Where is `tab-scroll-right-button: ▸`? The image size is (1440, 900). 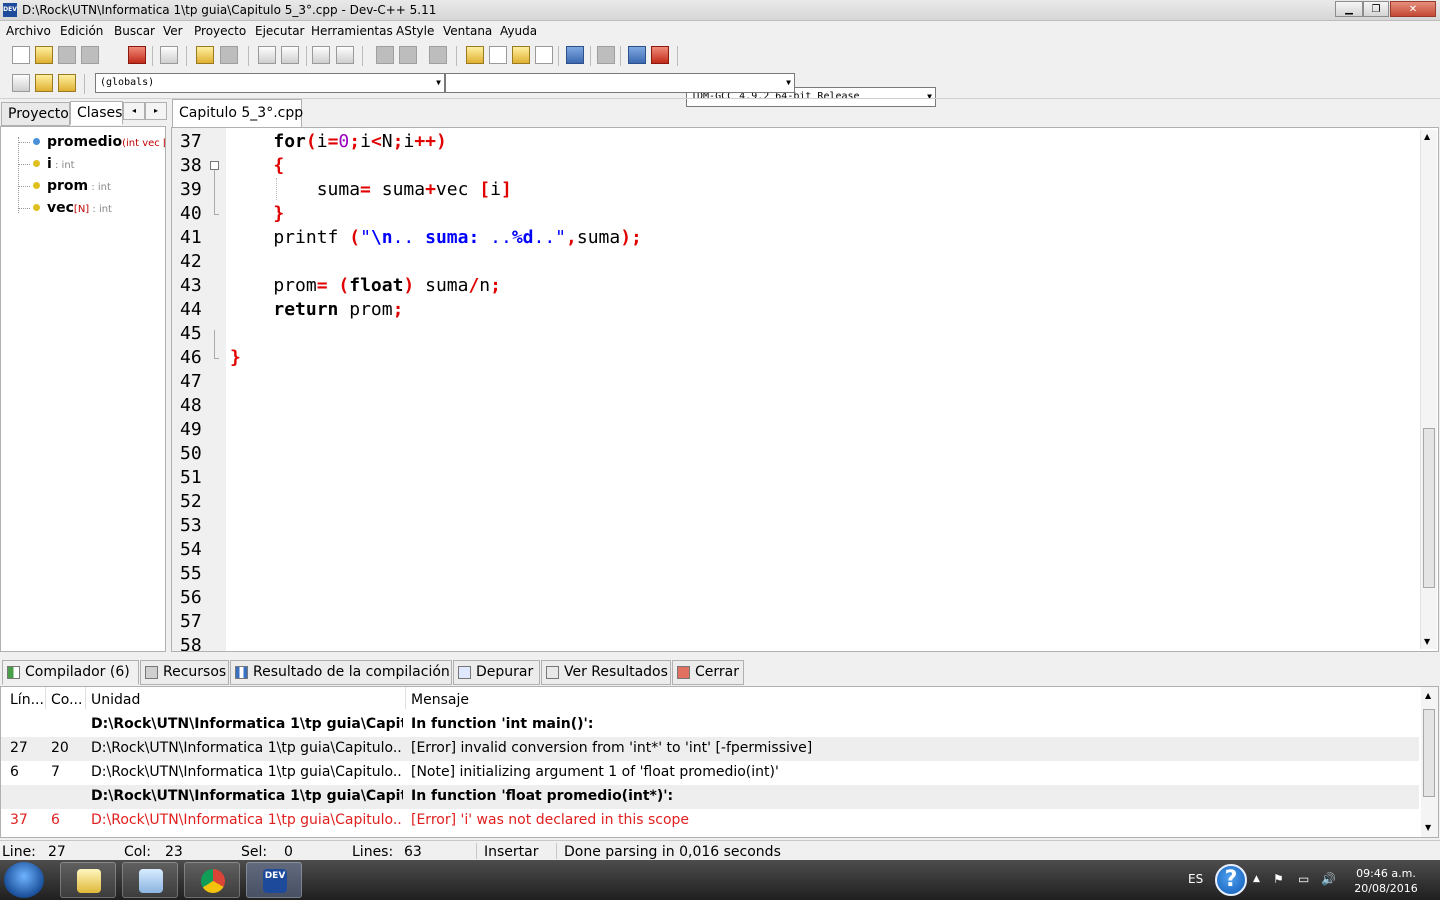 tab-scroll-right-button: ▸ is located at coordinates (156, 111).